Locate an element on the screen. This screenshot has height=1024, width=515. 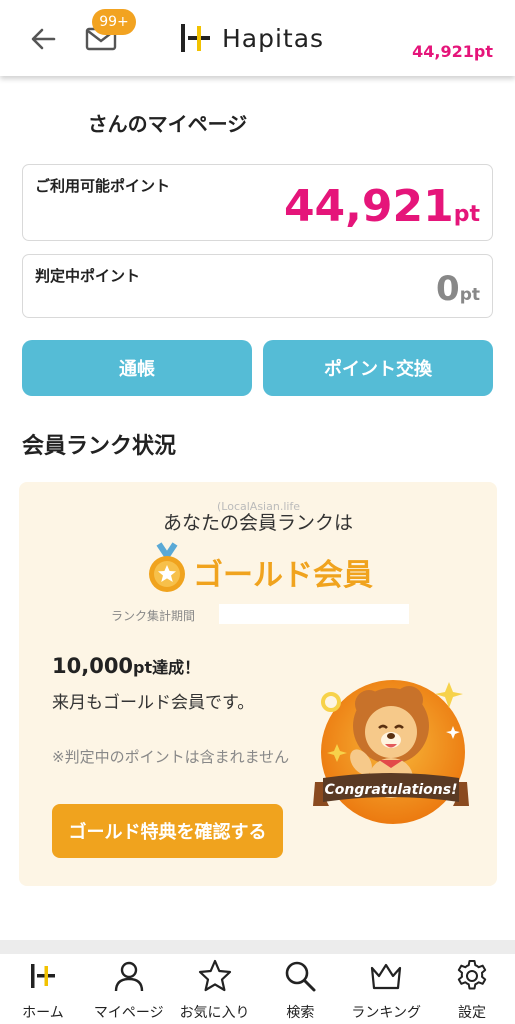
nav-settings: 設定 is located at coordinates (472, 989).